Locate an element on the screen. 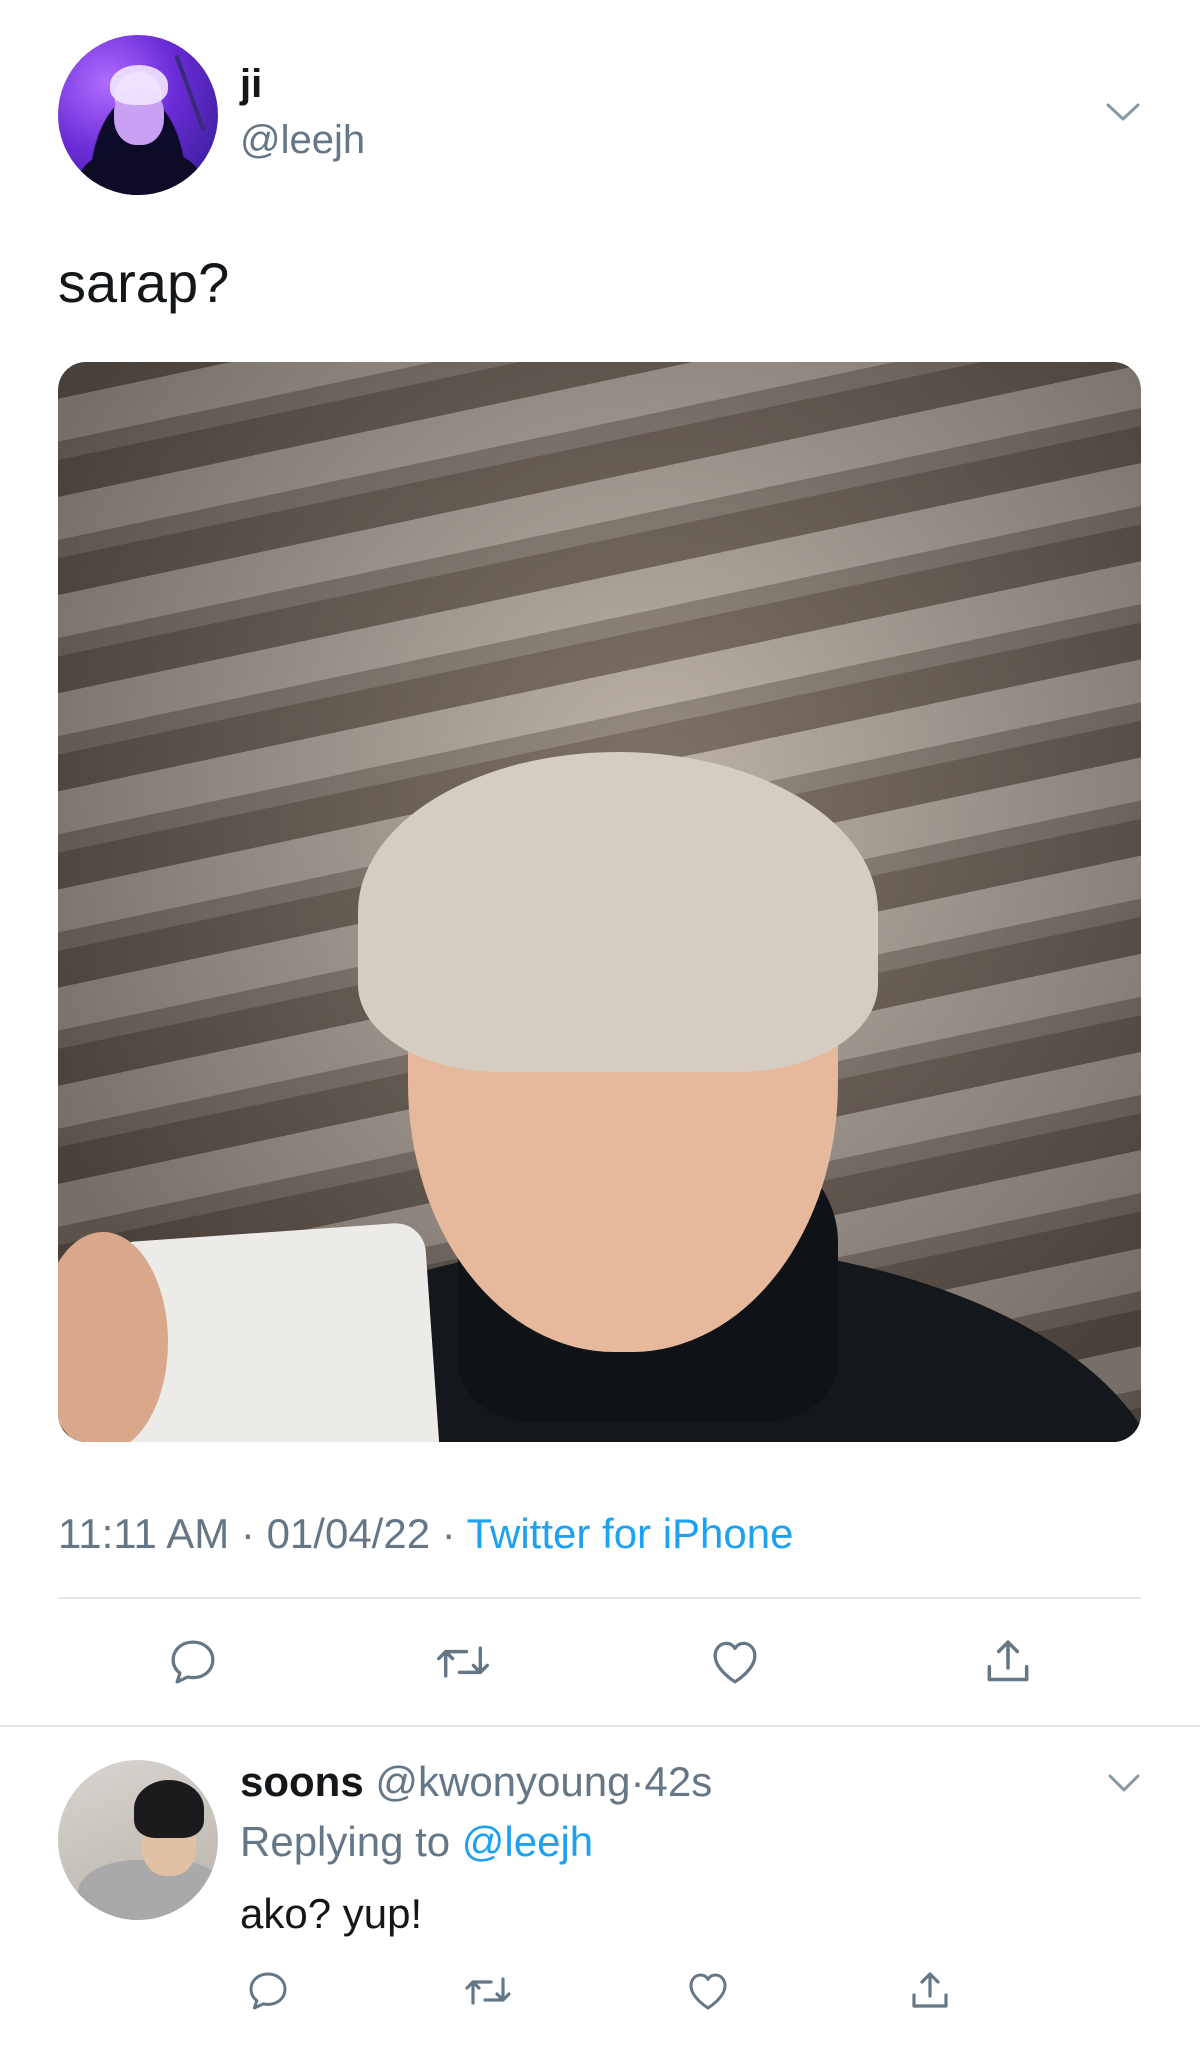  author-name: ji is located at coordinates (251, 84).